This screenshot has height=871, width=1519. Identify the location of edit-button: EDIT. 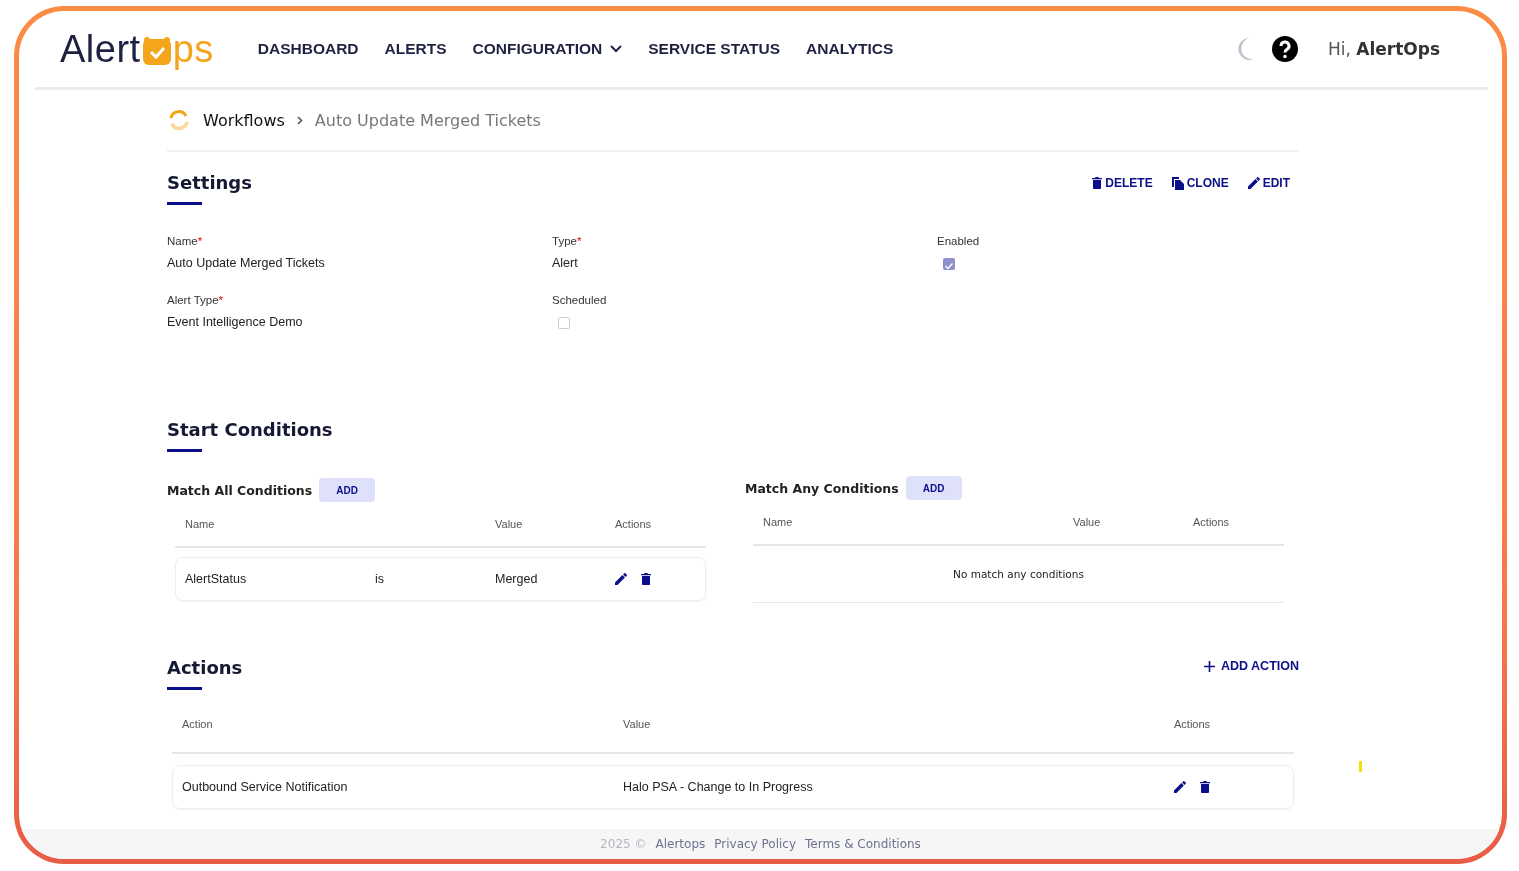
(1268, 183).